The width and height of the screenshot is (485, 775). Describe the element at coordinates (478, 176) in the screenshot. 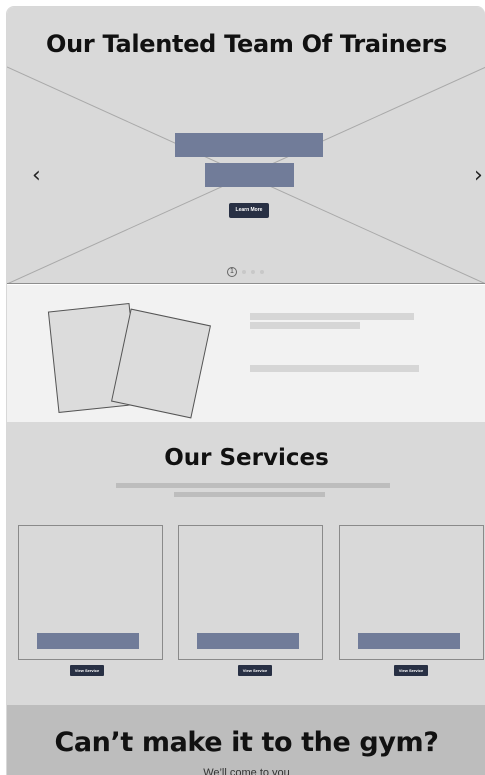

I see `chevron-right-icon: ›` at that location.